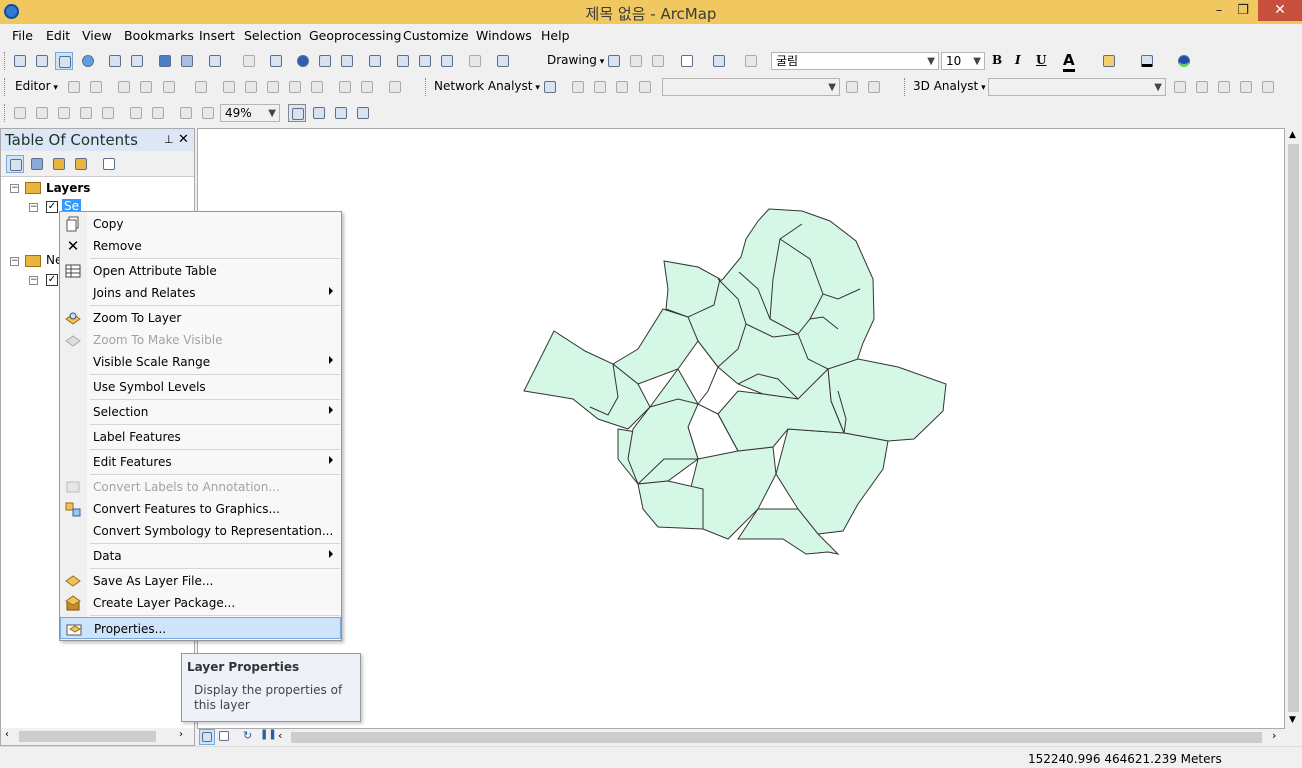 The image size is (1302, 768). I want to click on data-frame-layers: Layers, so click(68, 188).